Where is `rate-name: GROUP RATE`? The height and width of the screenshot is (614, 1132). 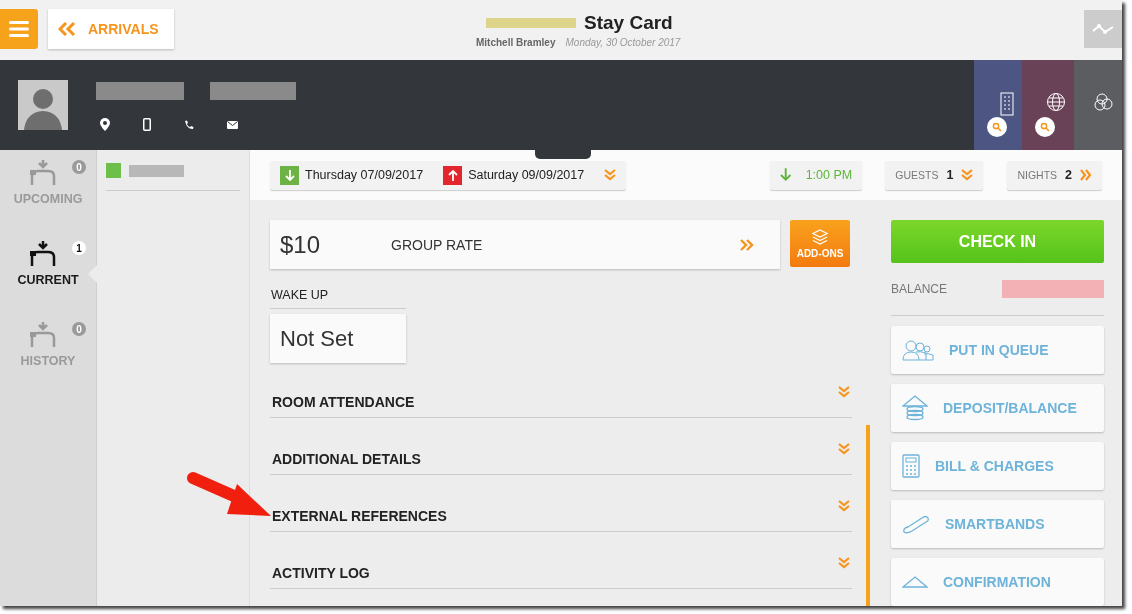 rate-name: GROUP RATE is located at coordinates (437, 244).